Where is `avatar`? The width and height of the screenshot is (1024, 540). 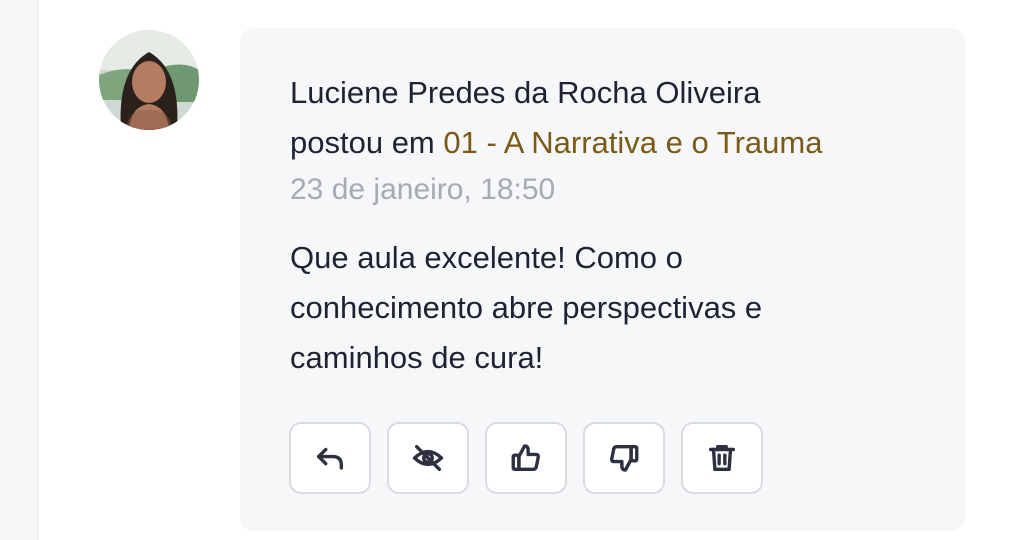
avatar is located at coordinates (149, 80).